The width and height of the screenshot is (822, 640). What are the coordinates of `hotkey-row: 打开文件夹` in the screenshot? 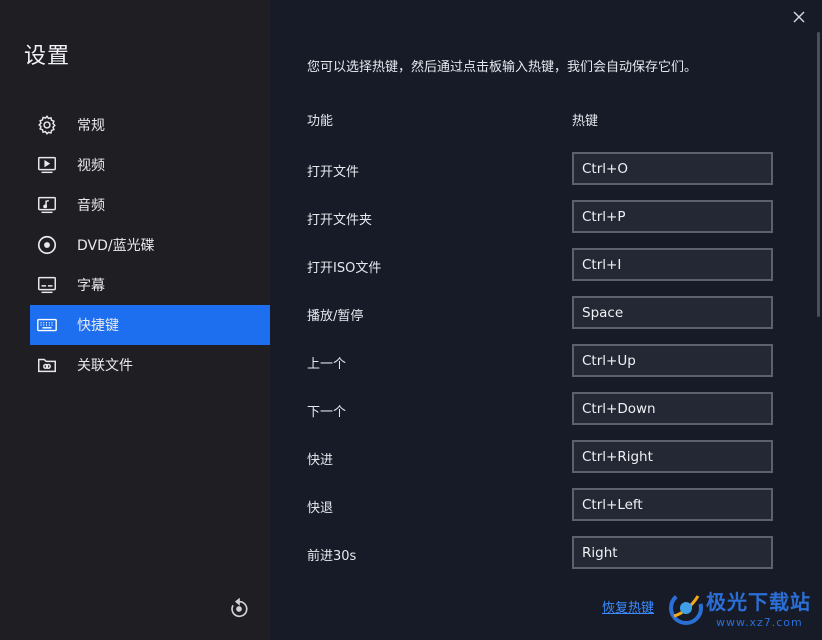 It's located at (540, 224).